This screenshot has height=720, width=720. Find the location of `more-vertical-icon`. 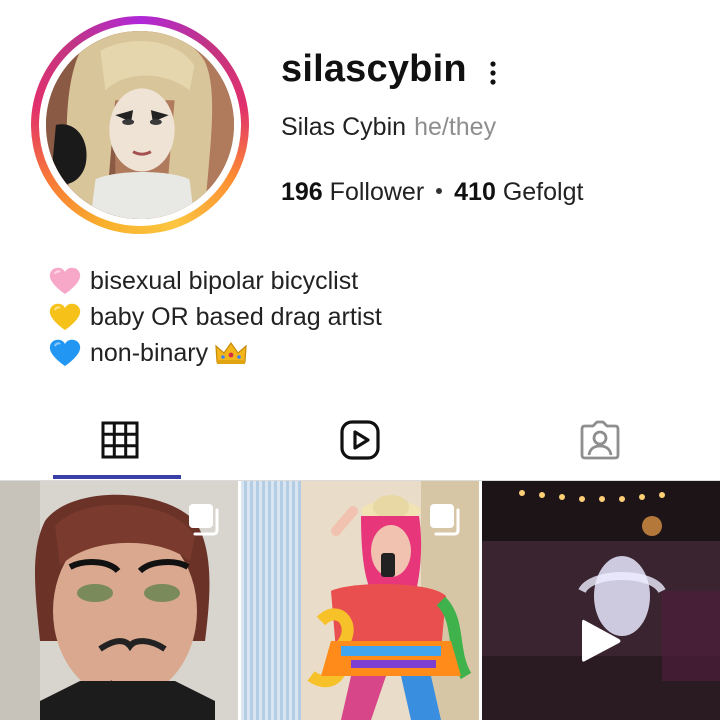

more-vertical-icon is located at coordinates (493, 73).